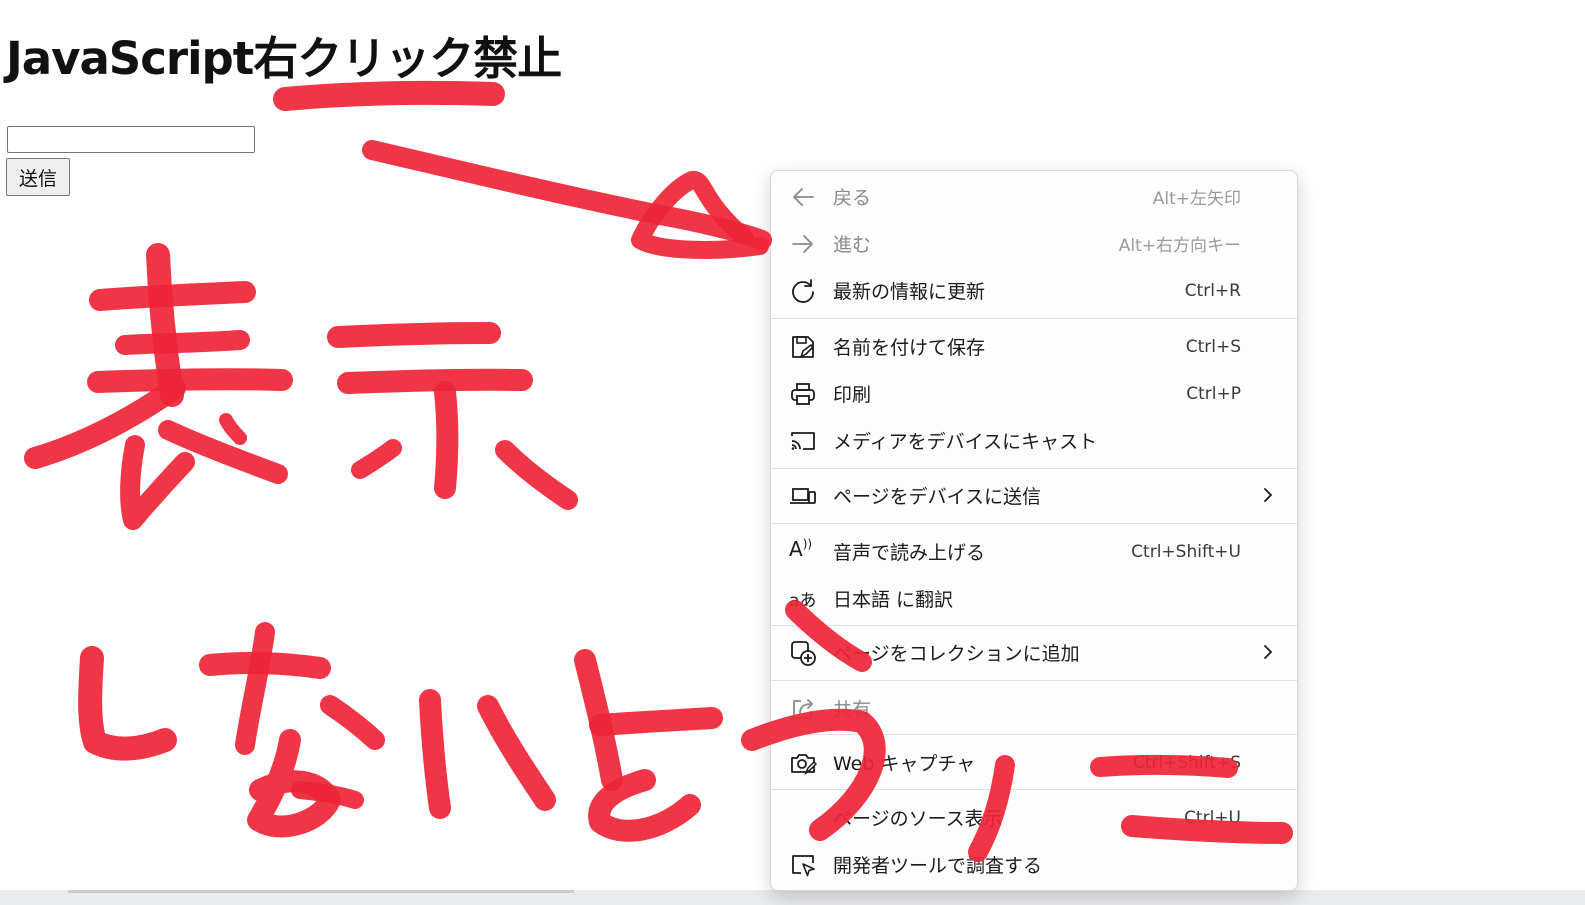 This screenshot has width=1585, height=905. Describe the element at coordinates (38, 177) in the screenshot. I see `submit-button: 送信` at that location.